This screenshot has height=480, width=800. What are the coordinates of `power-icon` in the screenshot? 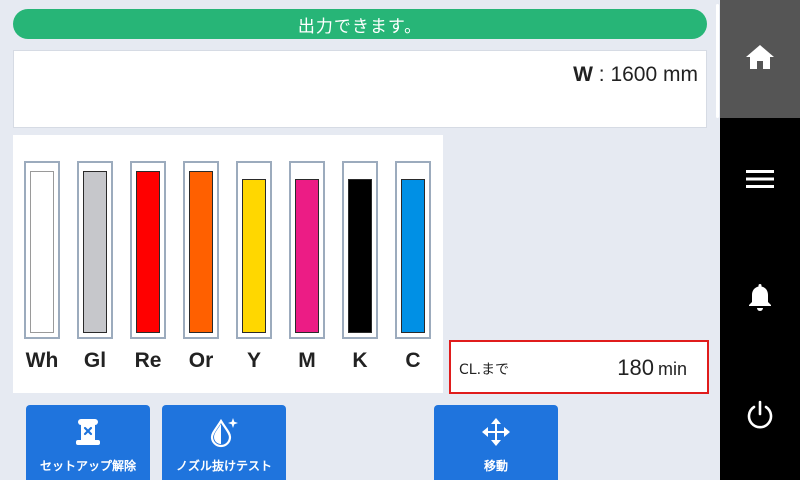 It's located at (760, 417).